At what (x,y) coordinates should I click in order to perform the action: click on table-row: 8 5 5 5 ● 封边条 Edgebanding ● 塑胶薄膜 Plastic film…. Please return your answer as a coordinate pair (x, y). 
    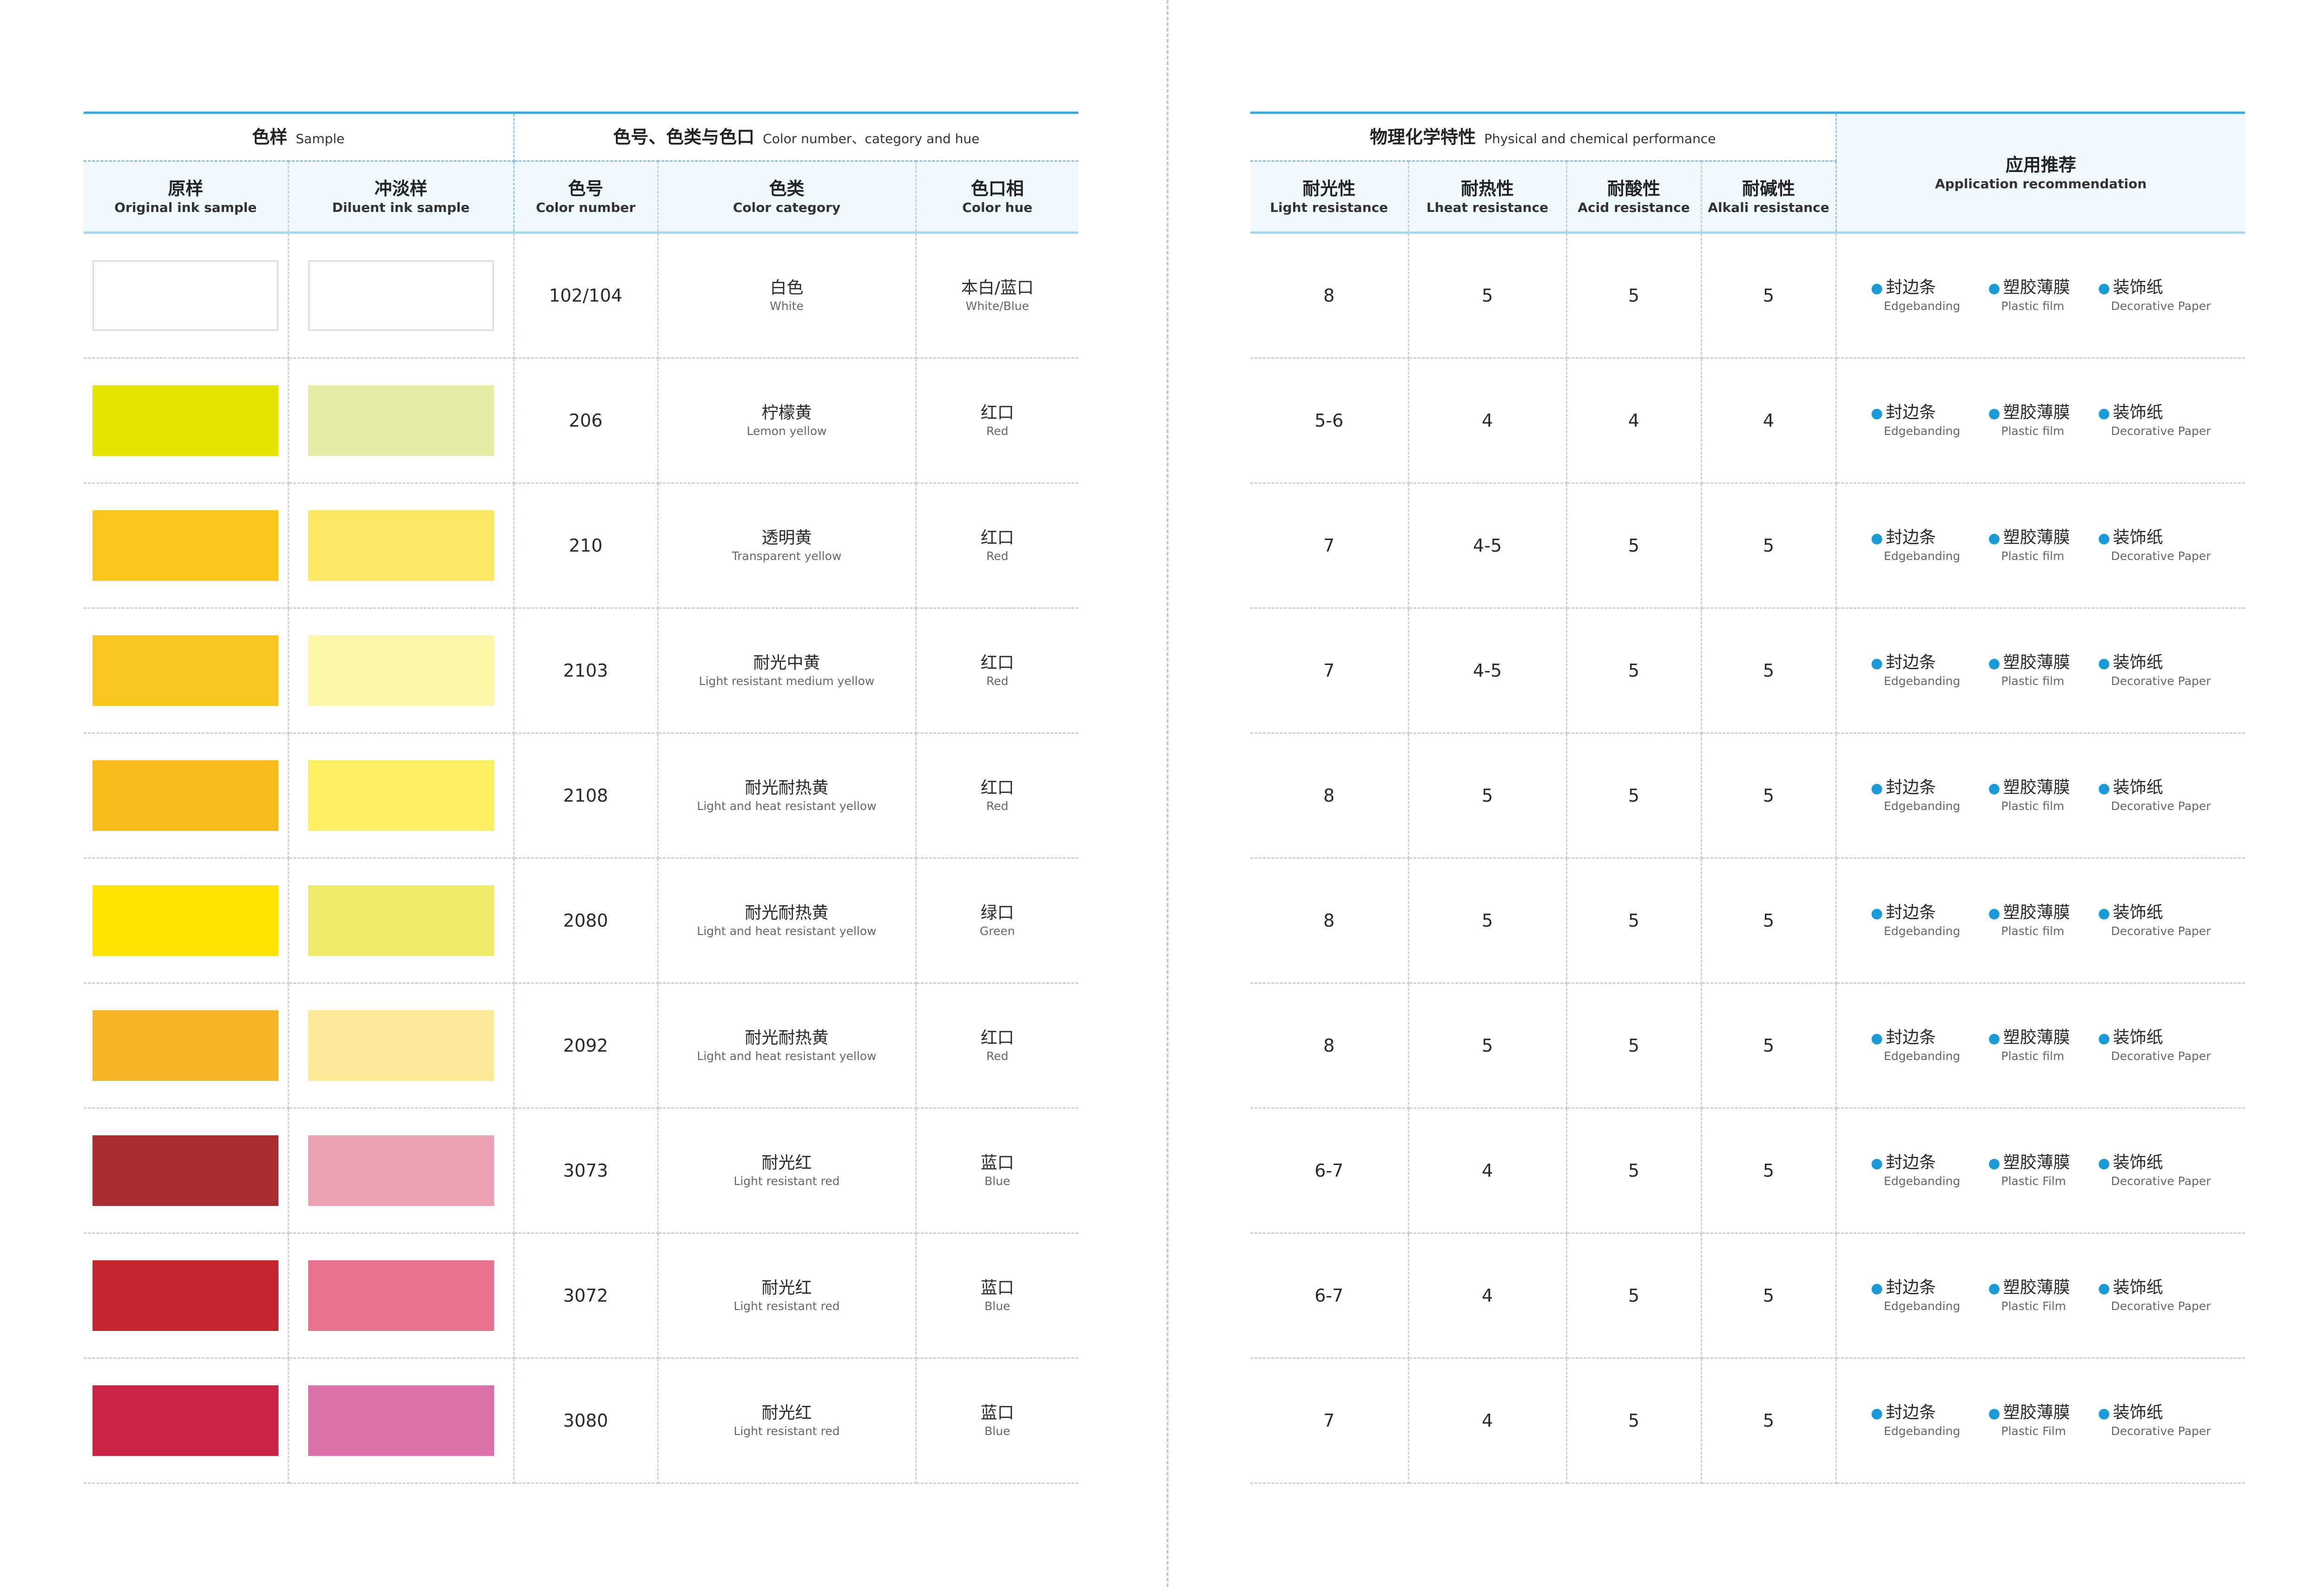
    Looking at the image, I should click on (1747, 921).